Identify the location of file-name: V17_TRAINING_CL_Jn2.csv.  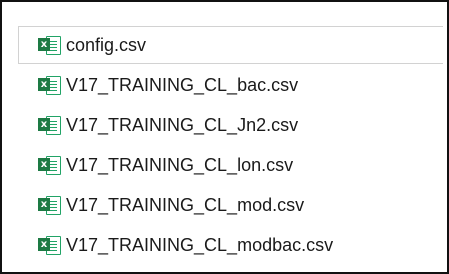
(182, 124).